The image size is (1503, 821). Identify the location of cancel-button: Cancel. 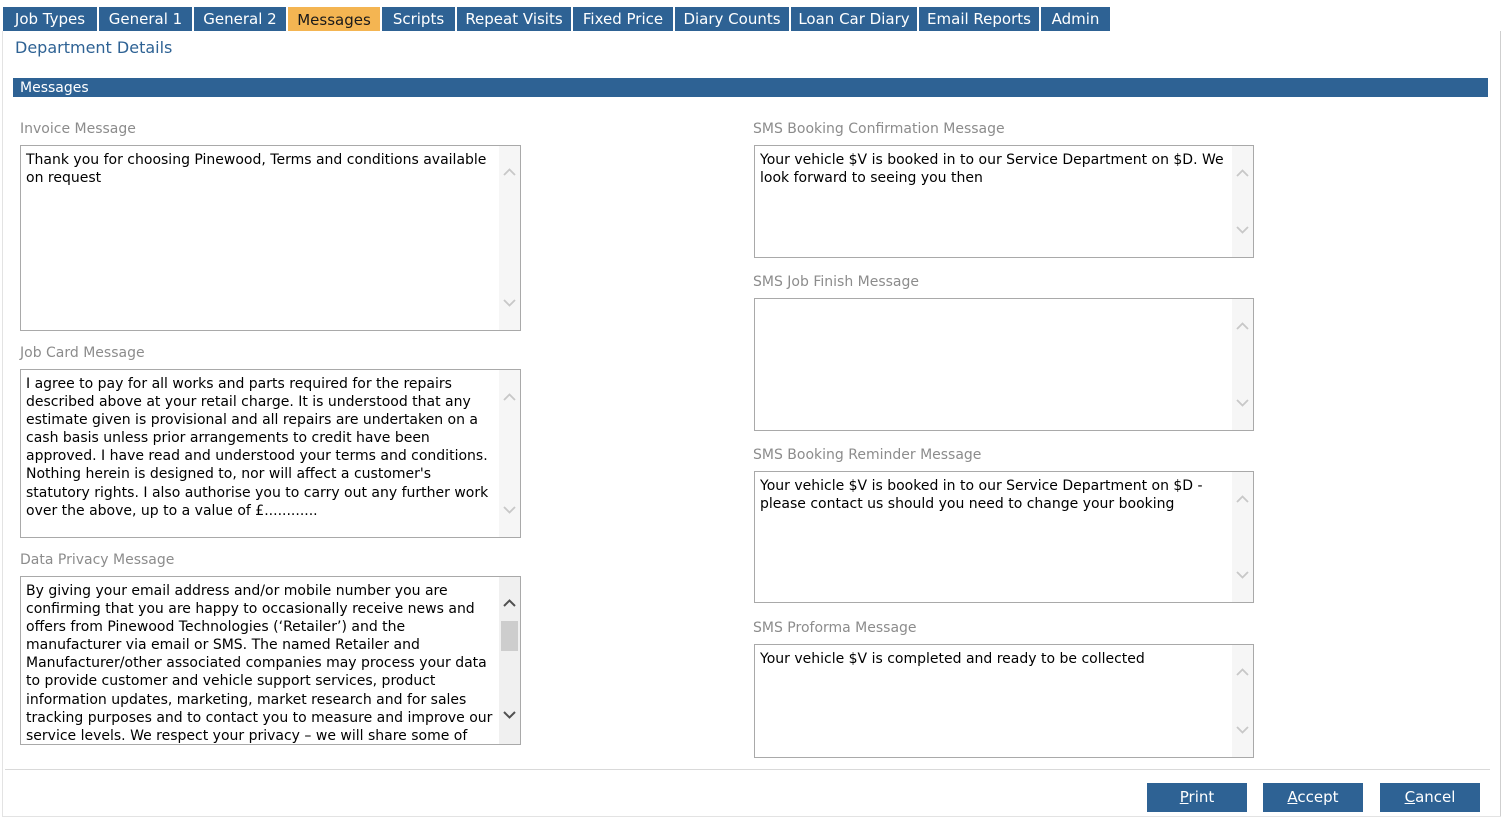
(1430, 797).